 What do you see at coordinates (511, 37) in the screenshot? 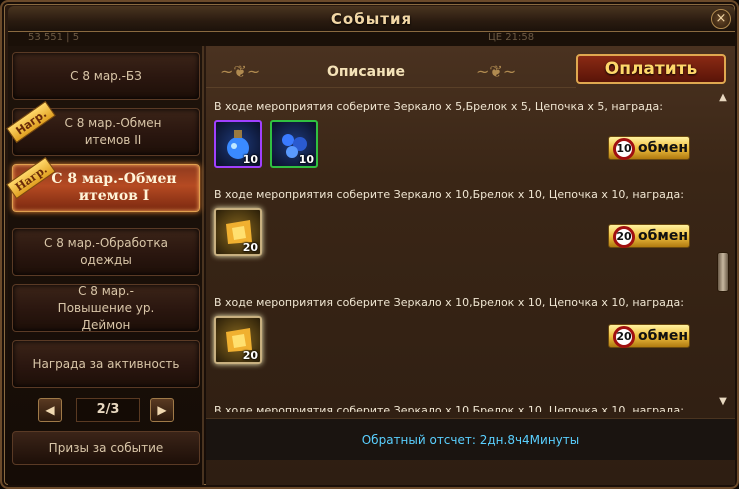
I see `status-right: ЦЕ 21:58` at bounding box center [511, 37].